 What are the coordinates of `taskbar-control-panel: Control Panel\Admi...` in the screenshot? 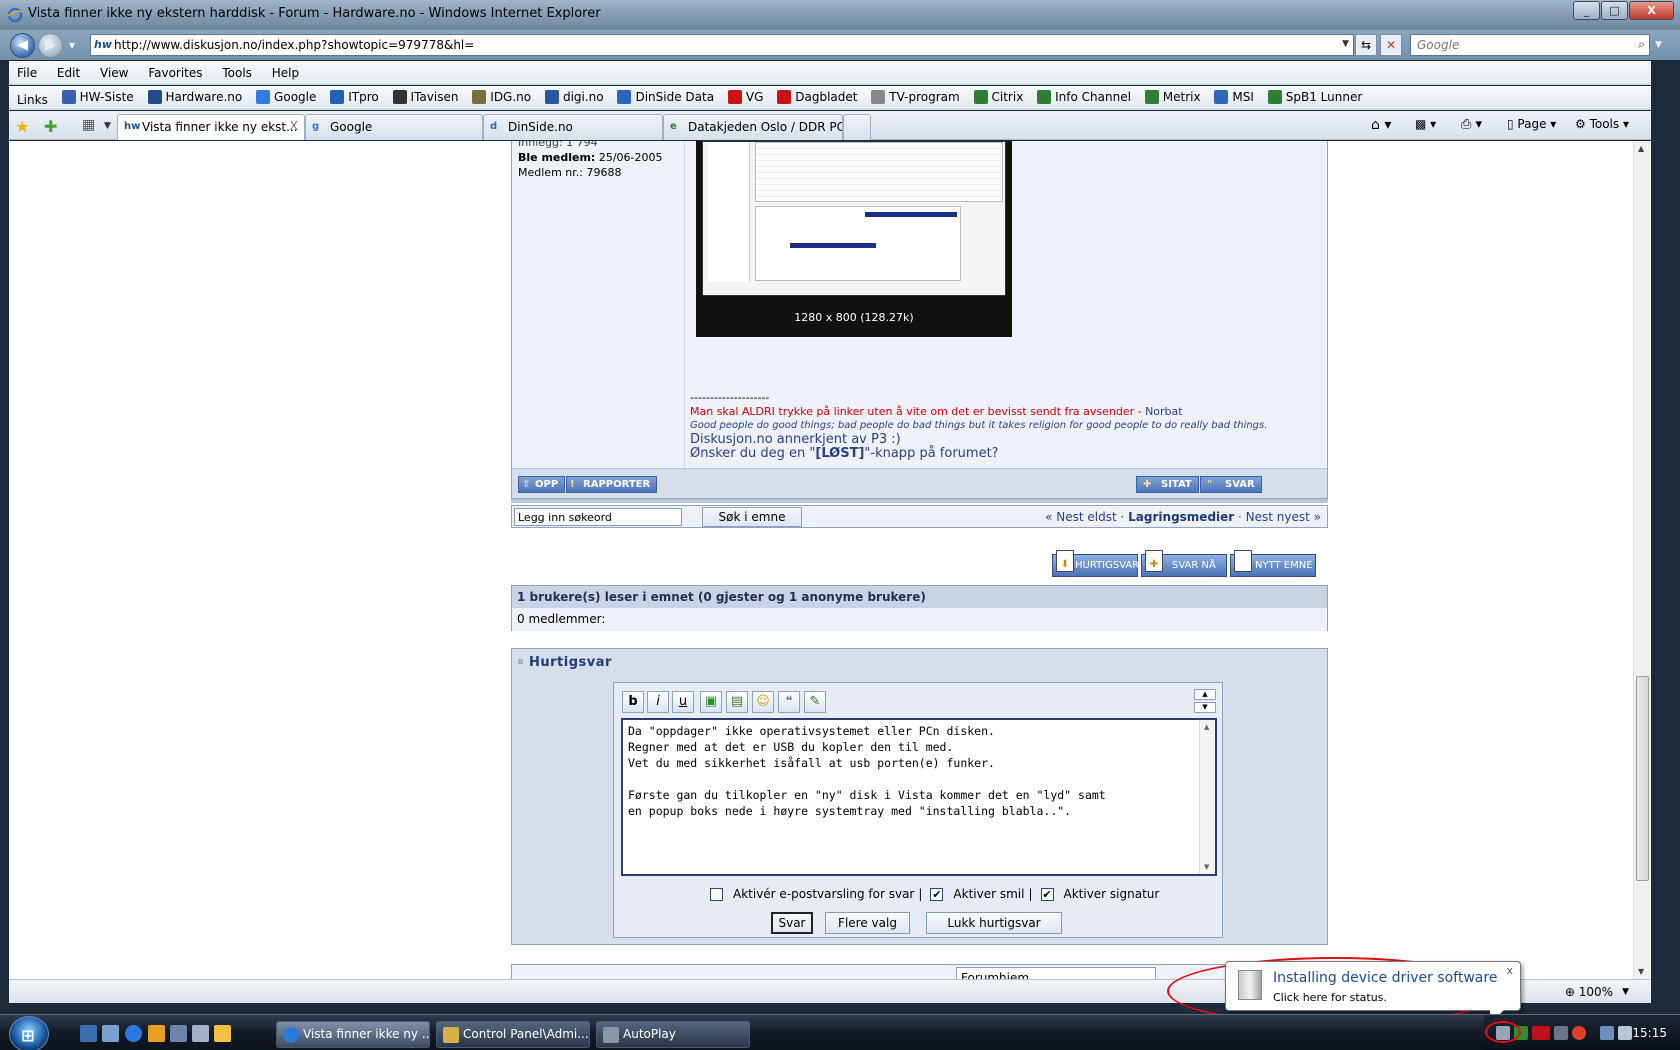 It's located at (513, 1034).